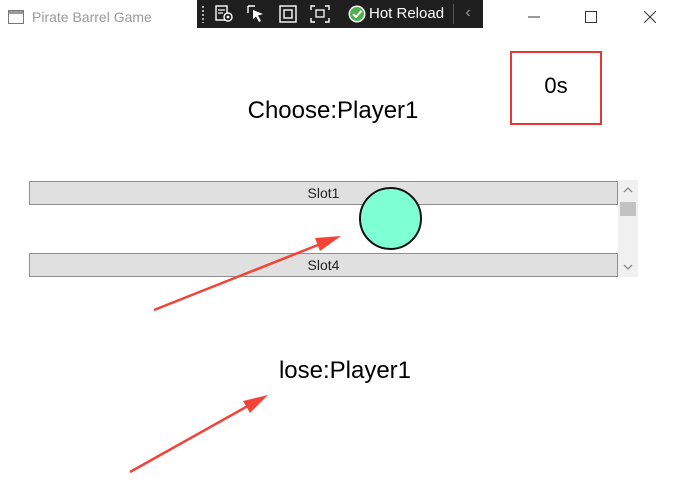 The width and height of the screenshot is (680, 490). I want to click on chevron-down-icon, so click(628, 267).